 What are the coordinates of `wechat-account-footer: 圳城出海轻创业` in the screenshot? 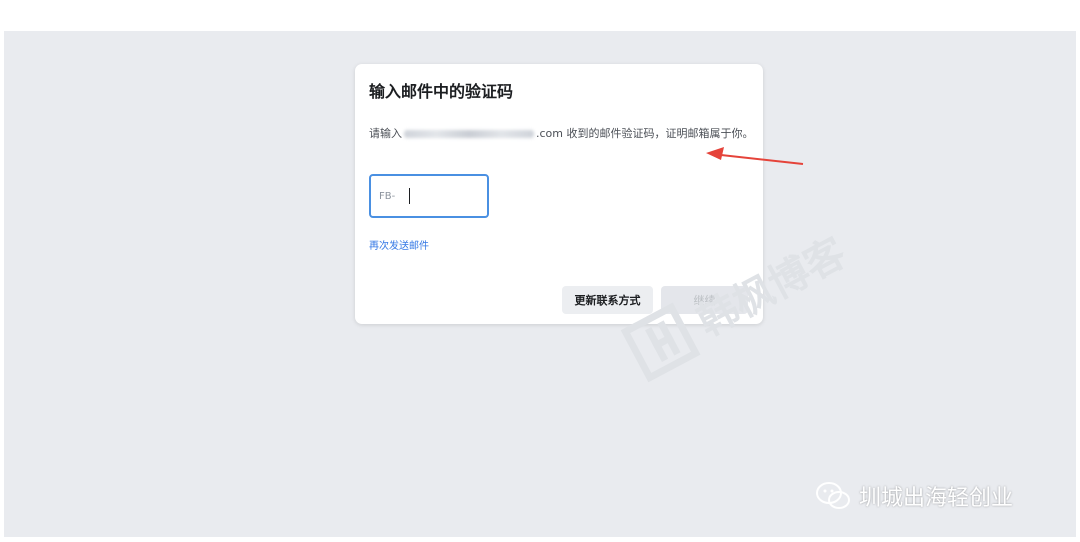 It's located at (914, 496).